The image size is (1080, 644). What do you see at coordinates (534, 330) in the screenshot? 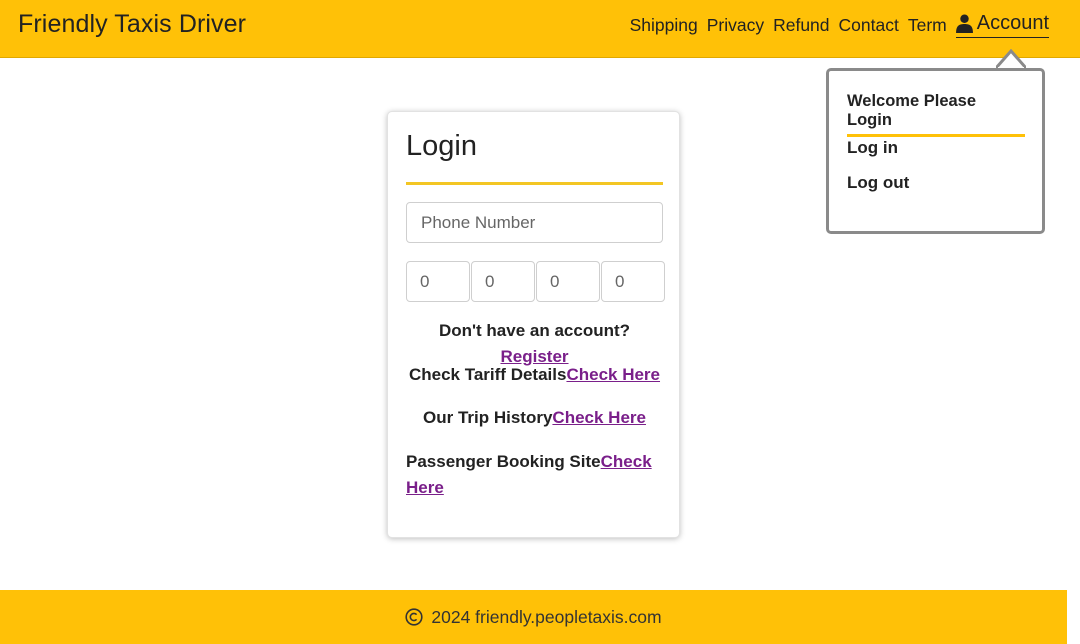
I see `register-prompt: Don't have an account?` at bounding box center [534, 330].